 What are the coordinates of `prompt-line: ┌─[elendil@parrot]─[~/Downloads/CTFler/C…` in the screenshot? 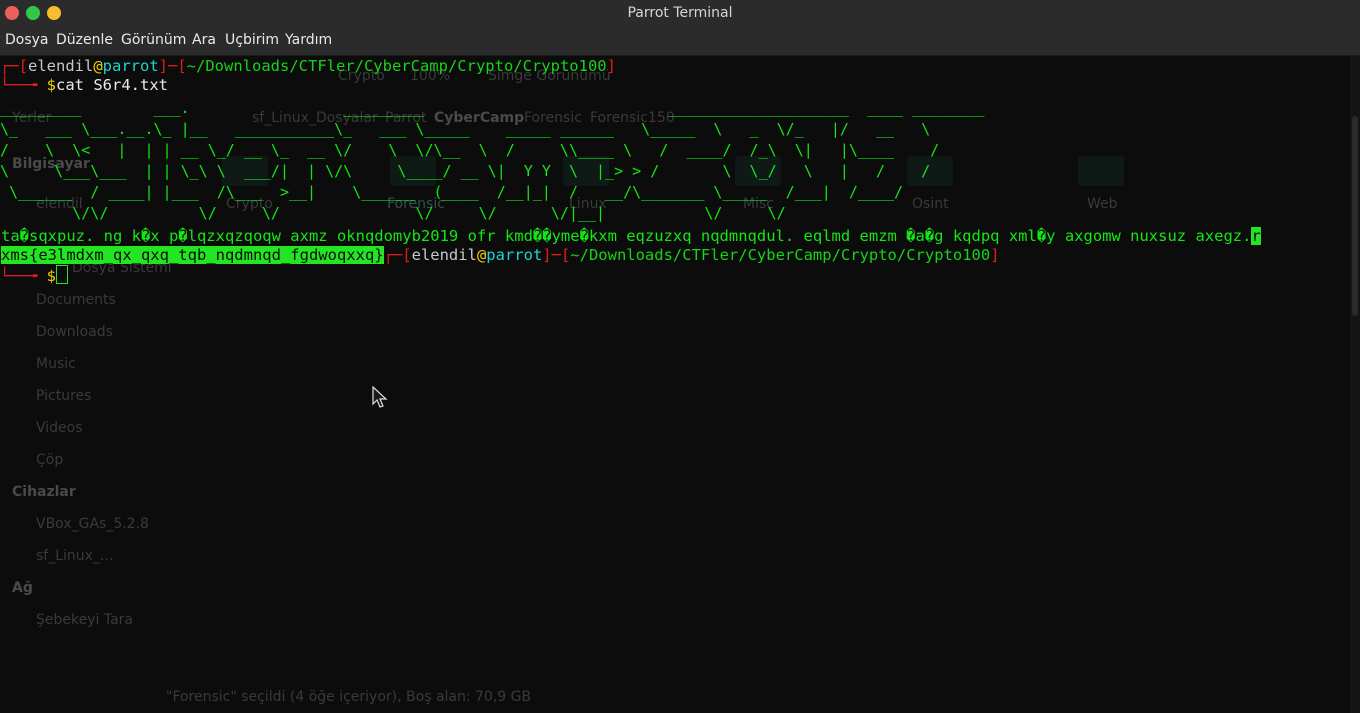 It's located at (308, 66).